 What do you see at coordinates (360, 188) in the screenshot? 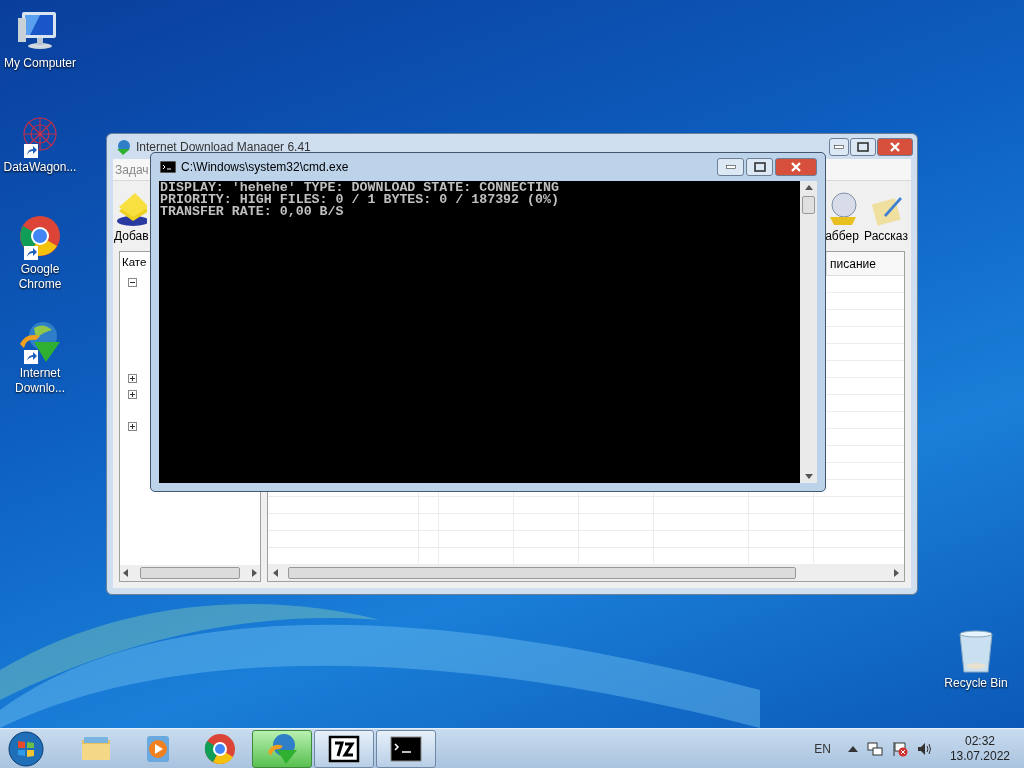
I see `console-line: DISPLAY: 'hehehe' TYPE: DOWNLOAD STATE: CONNECTING` at bounding box center [360, 188].